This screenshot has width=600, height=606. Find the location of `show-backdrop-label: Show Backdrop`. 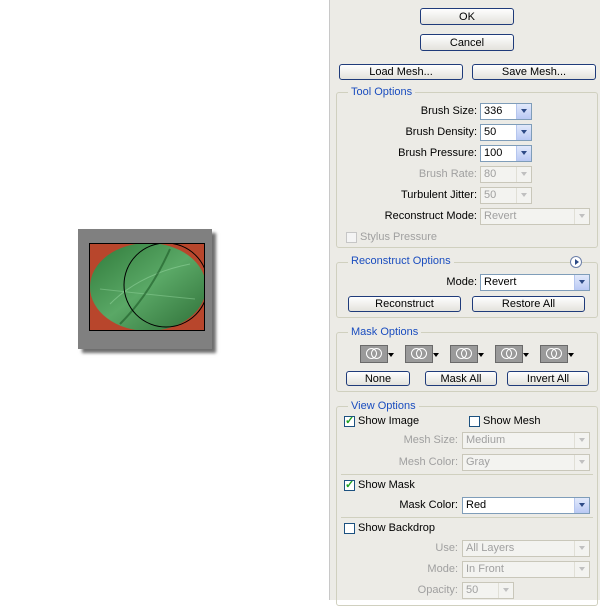

show-backdrop-label: Show Backdrop is located at coordinates (397, 528).